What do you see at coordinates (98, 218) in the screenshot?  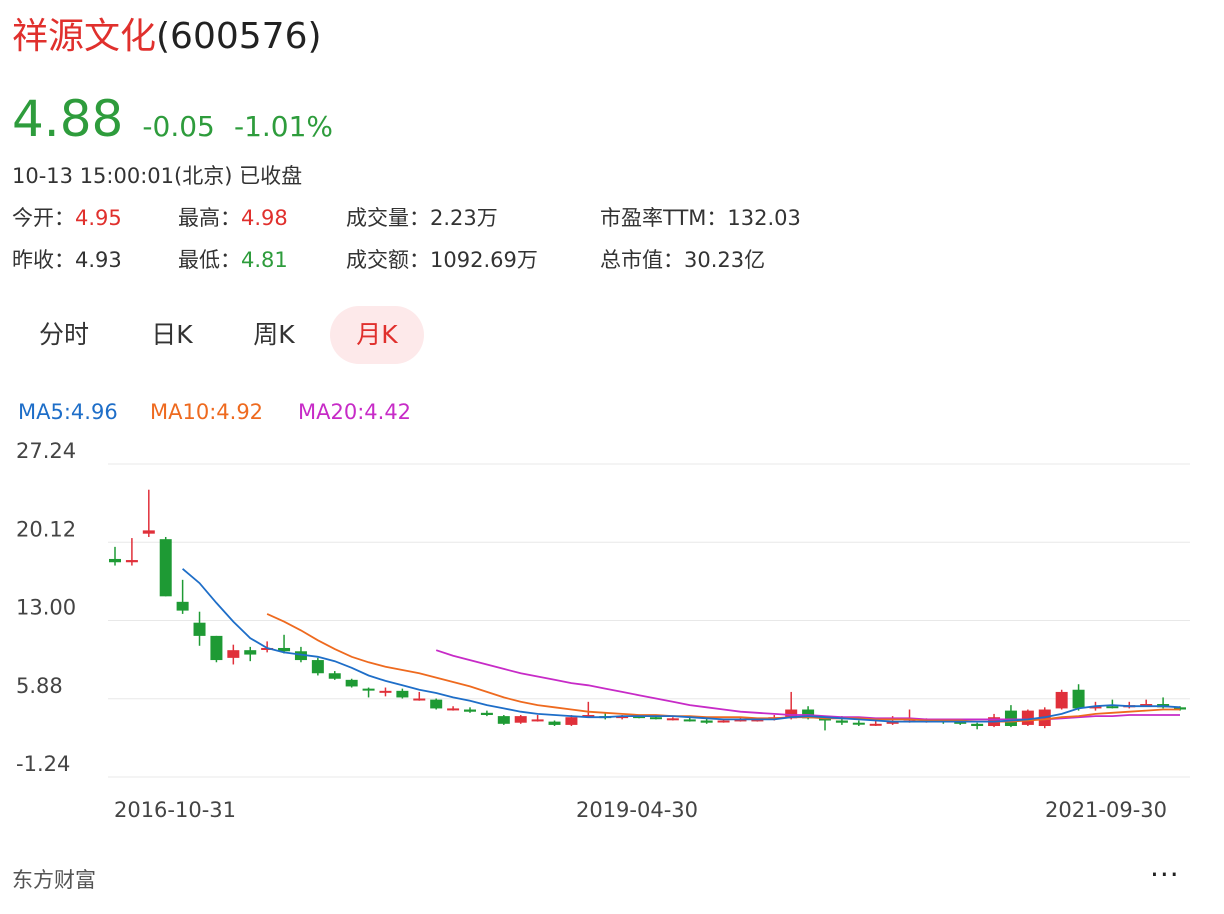 I see `stat-open-value: 4.95` at bounding box center [98, 218].